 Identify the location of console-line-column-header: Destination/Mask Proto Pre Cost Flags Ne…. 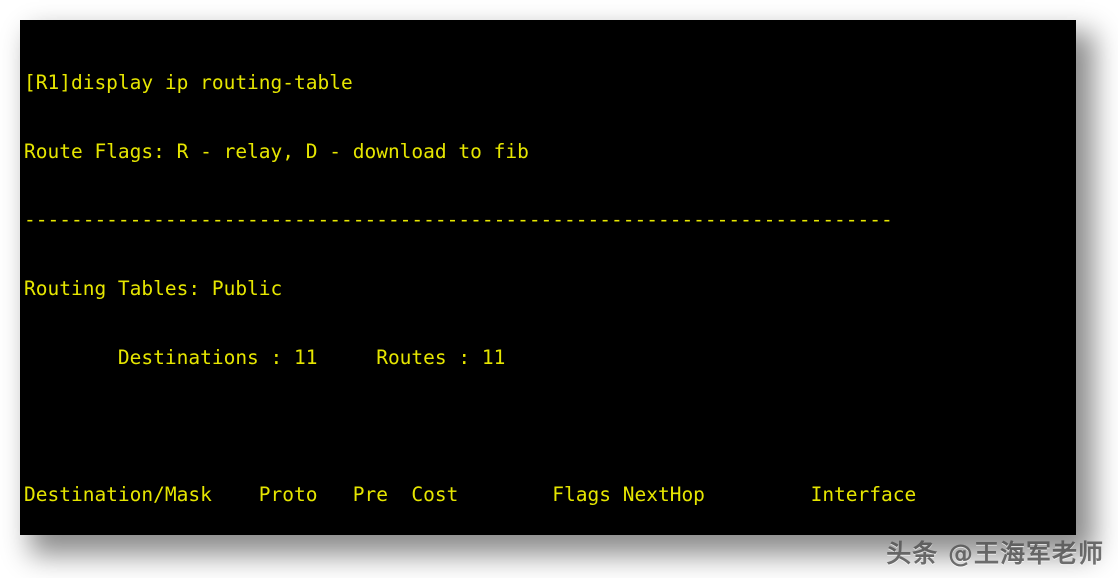
(470, 495).